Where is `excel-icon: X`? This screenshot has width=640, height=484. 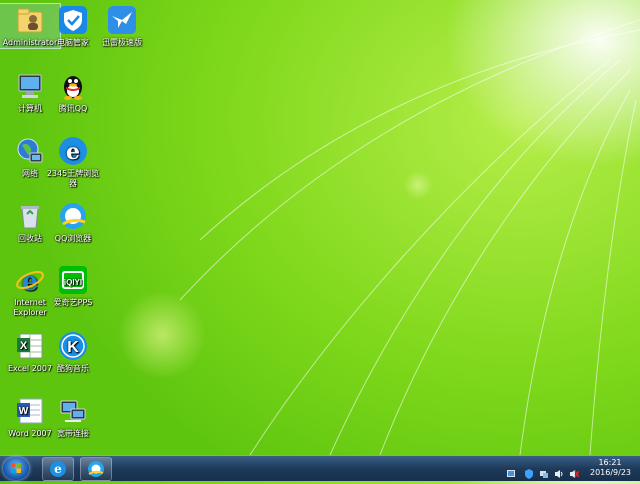
excel-icon: X is located at coordinates (30, 346).